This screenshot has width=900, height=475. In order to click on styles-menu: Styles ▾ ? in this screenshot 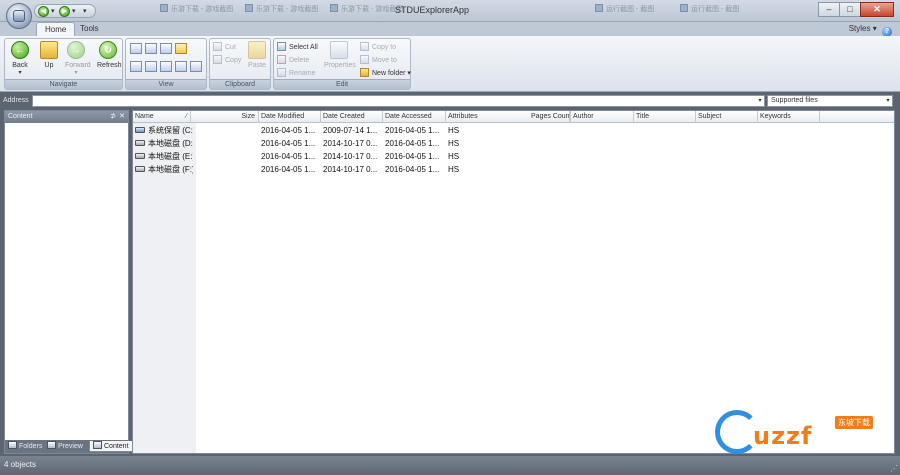, I will do `click(870, 30)`.